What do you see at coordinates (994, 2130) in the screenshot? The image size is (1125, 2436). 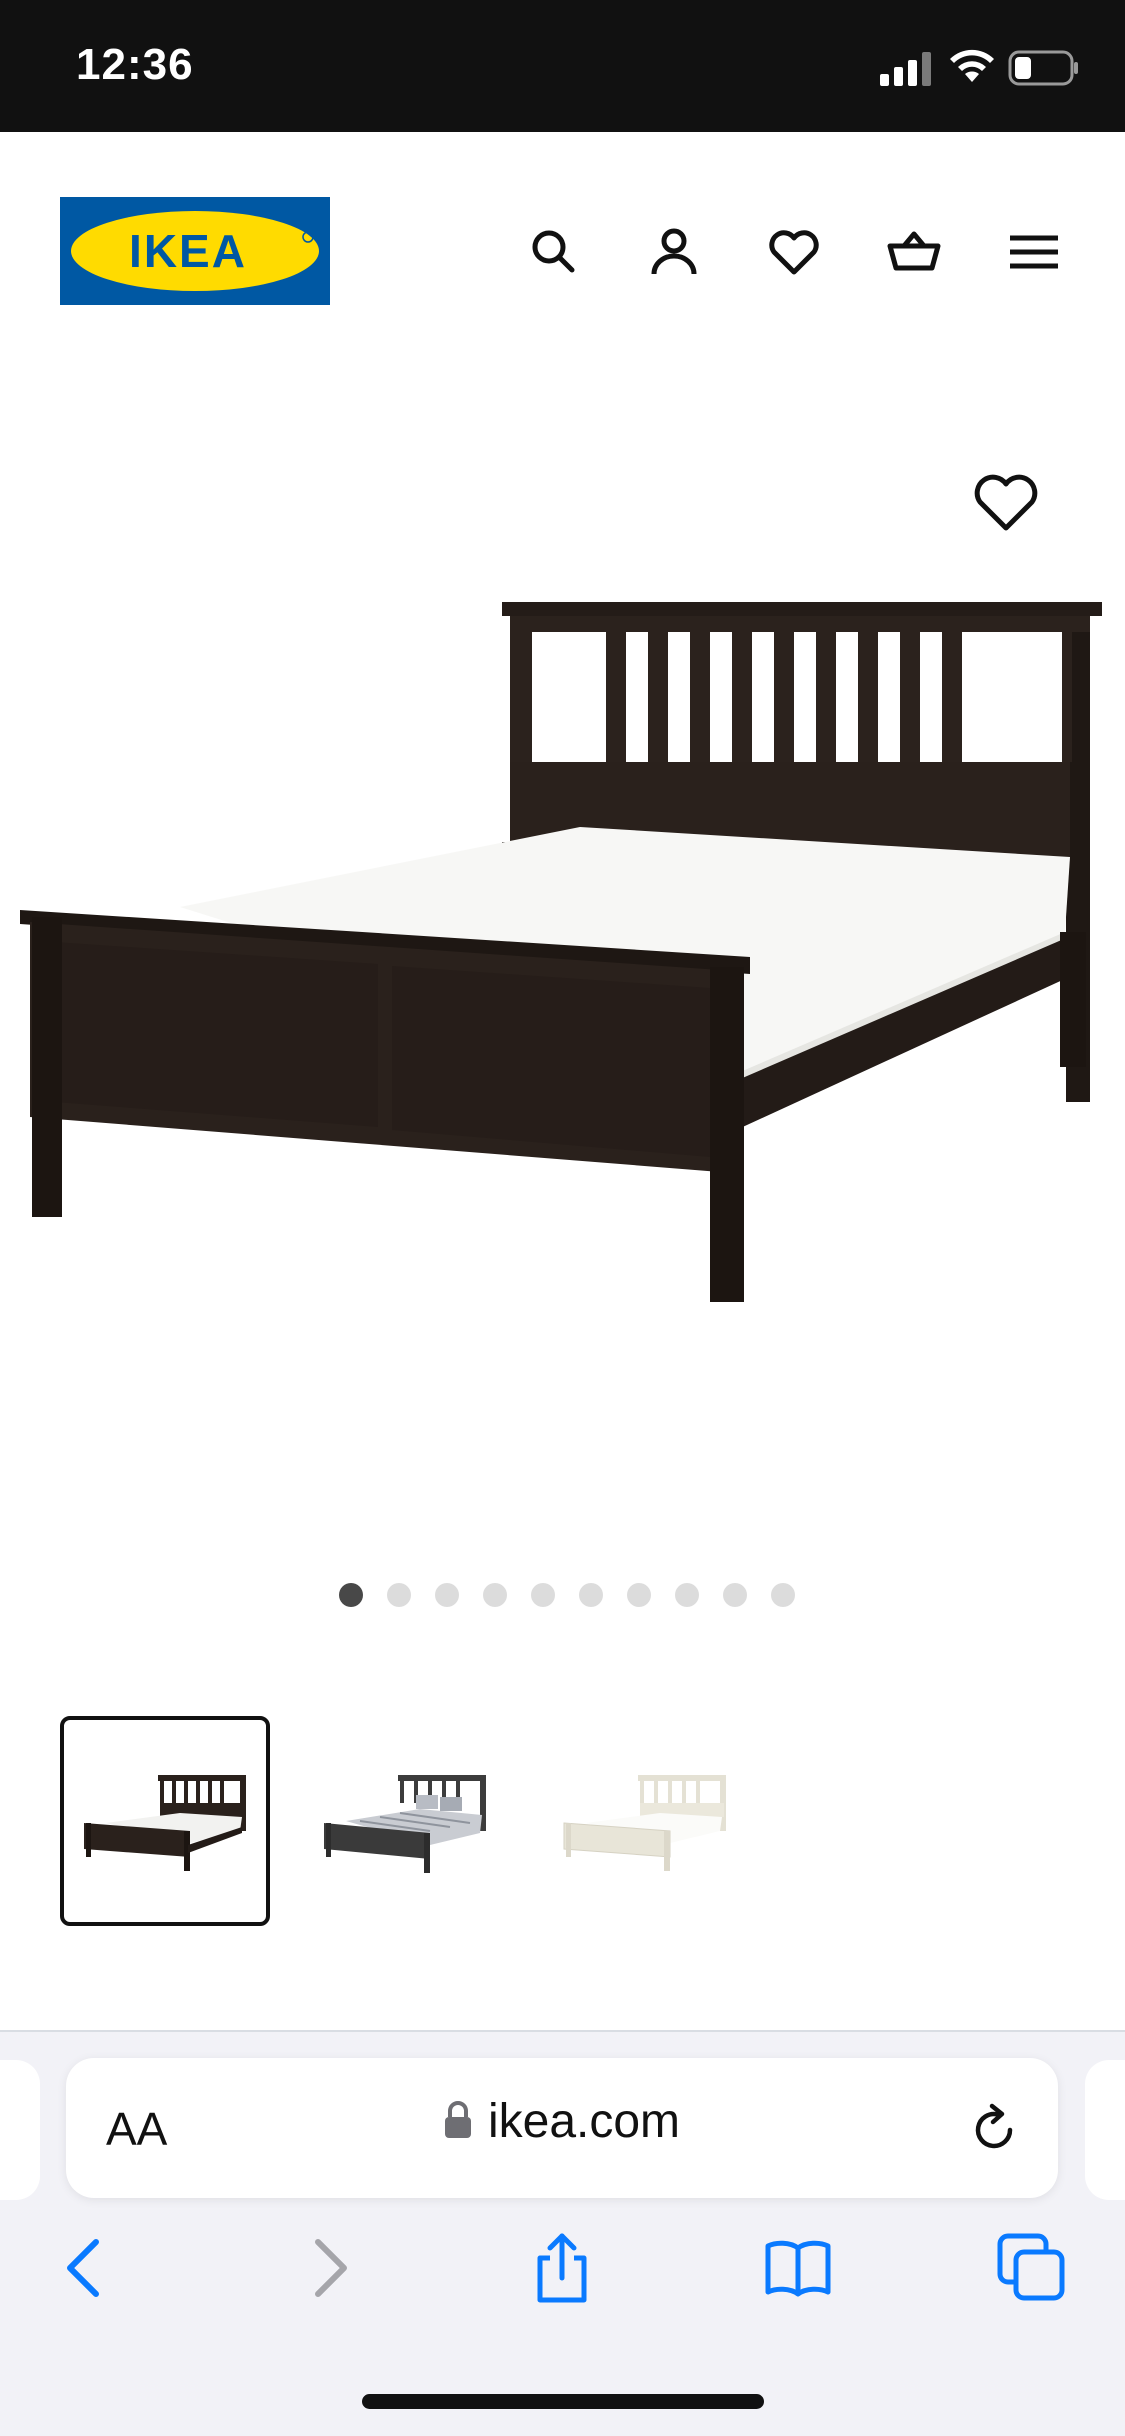 I see `reload-icon` at bounding box center [994, 2130].